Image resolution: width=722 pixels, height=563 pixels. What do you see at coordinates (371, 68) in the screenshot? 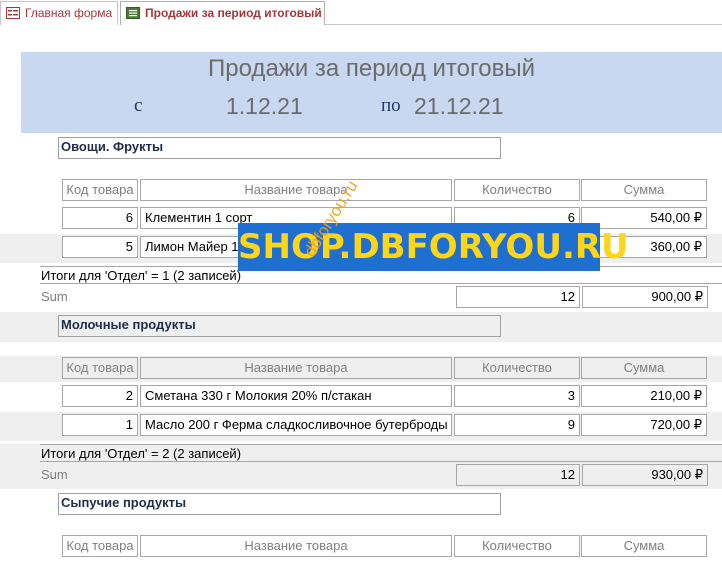
I see `report-title: Продажи за период итоговый` at bounding box center [371, 68].